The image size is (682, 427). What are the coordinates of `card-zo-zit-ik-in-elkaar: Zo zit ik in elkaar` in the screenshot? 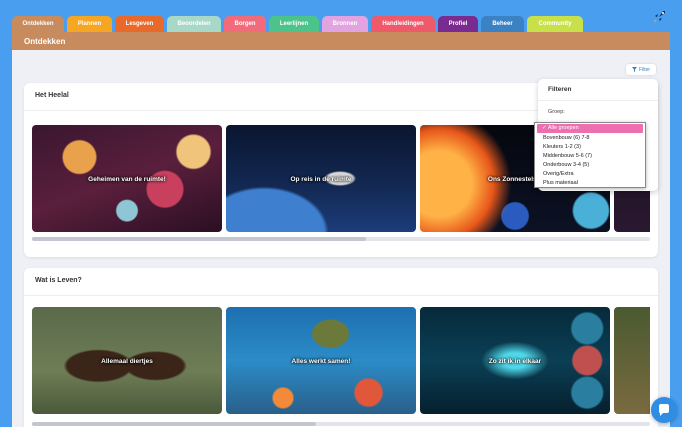 It's located at (515, 360).